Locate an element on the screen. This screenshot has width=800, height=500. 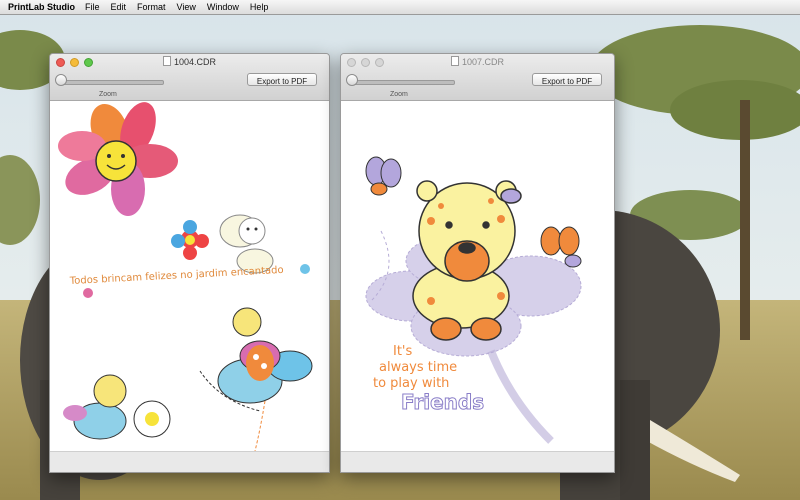
sunflower-illustration is located at coordinates (118, 159).